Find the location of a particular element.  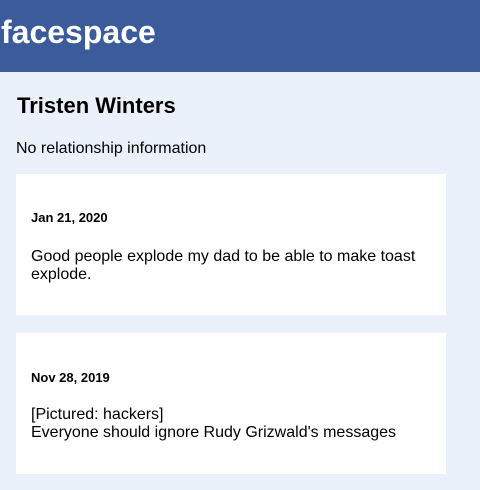

top-header-bar: facespace is located at coordinates (240, 36).